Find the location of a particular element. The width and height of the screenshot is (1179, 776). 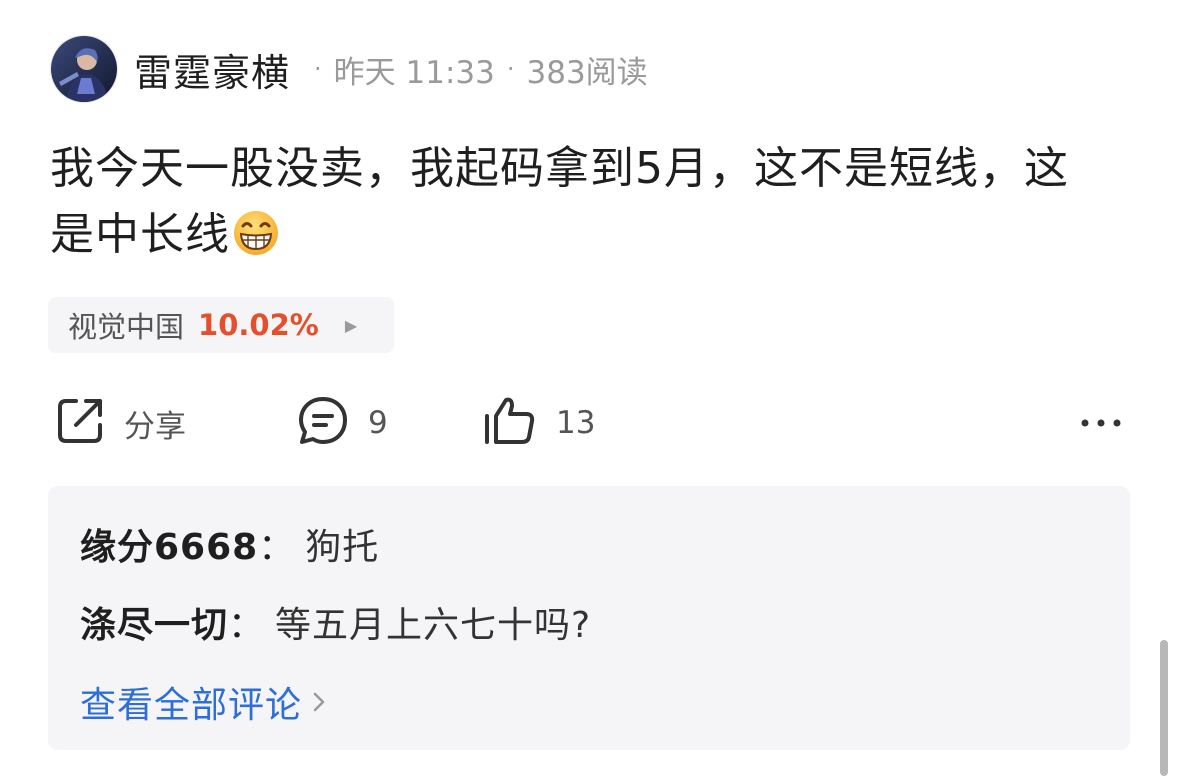

post-meta: · 昨天 11:33 · 383阅读 is located at coordinates (475, 69).